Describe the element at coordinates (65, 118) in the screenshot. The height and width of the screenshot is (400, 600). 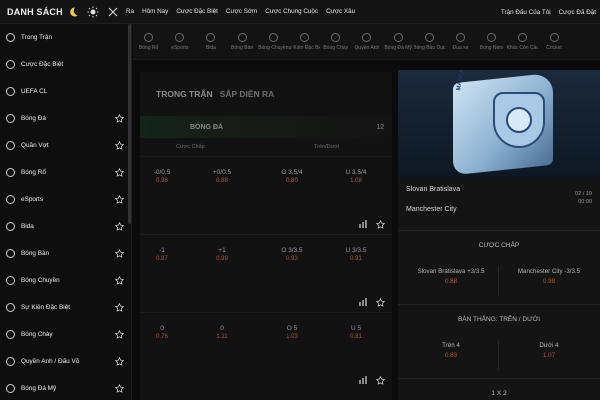
I see `sidebar-item: Bóng Đá` at that location.